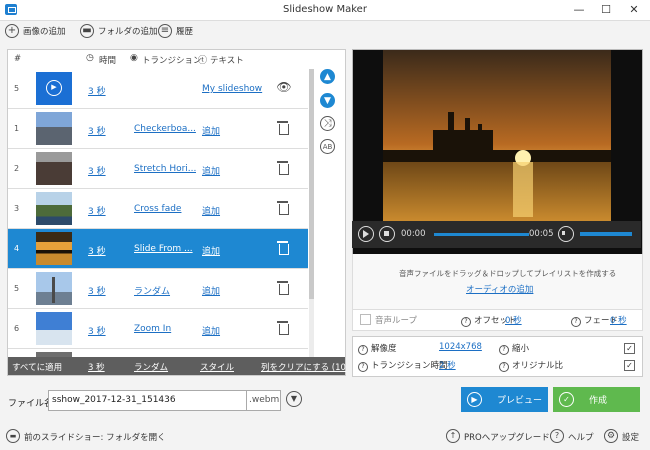 The image size is (650, 450). I want to click on footer-transition: ランダム, so click(151, 367).